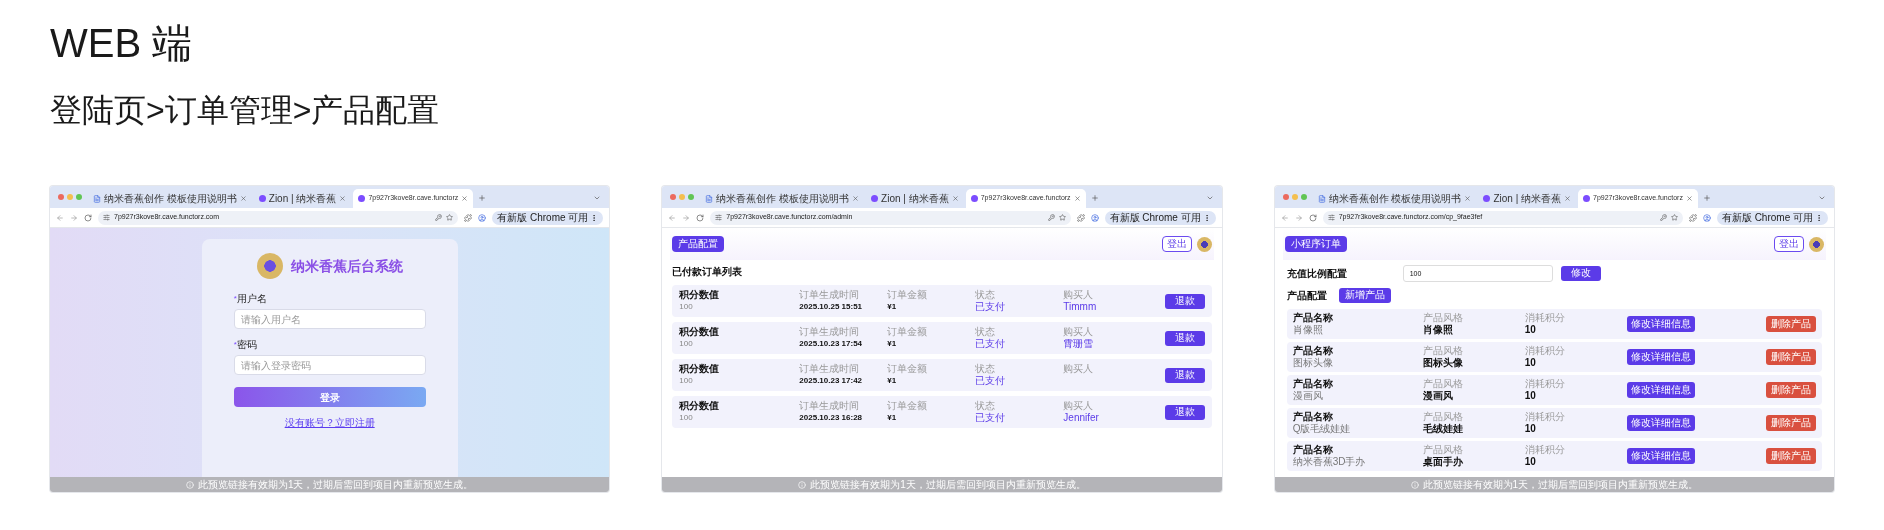  I want to click on add-product-button: 新增产品, so click(1364, 295).